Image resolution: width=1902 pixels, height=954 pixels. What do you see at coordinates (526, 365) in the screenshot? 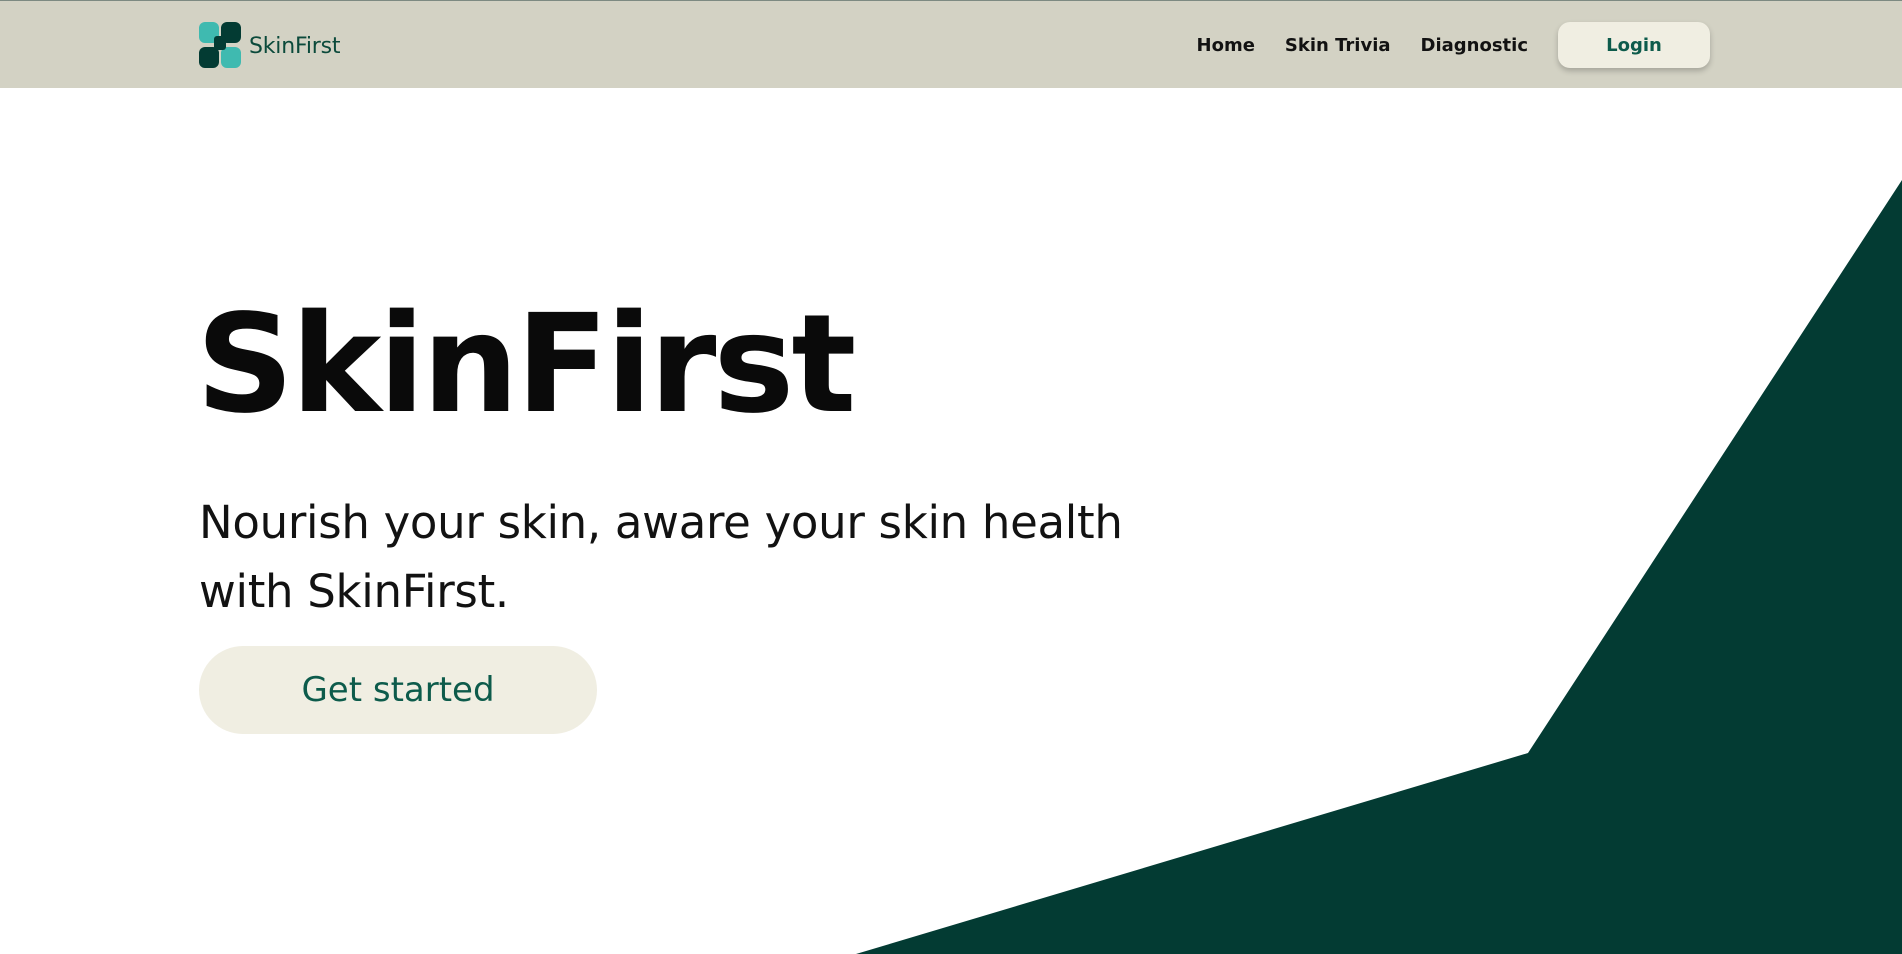
I see `hero-title: SkinFirst` at bounding box center [526, 365].